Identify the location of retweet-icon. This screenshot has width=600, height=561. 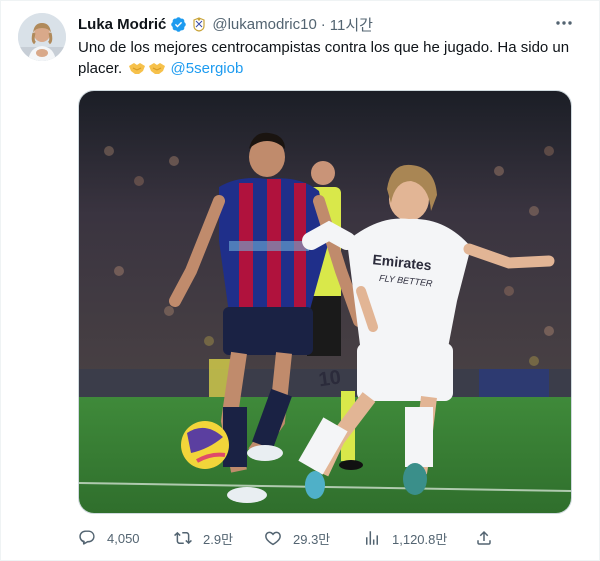
(183, 538).